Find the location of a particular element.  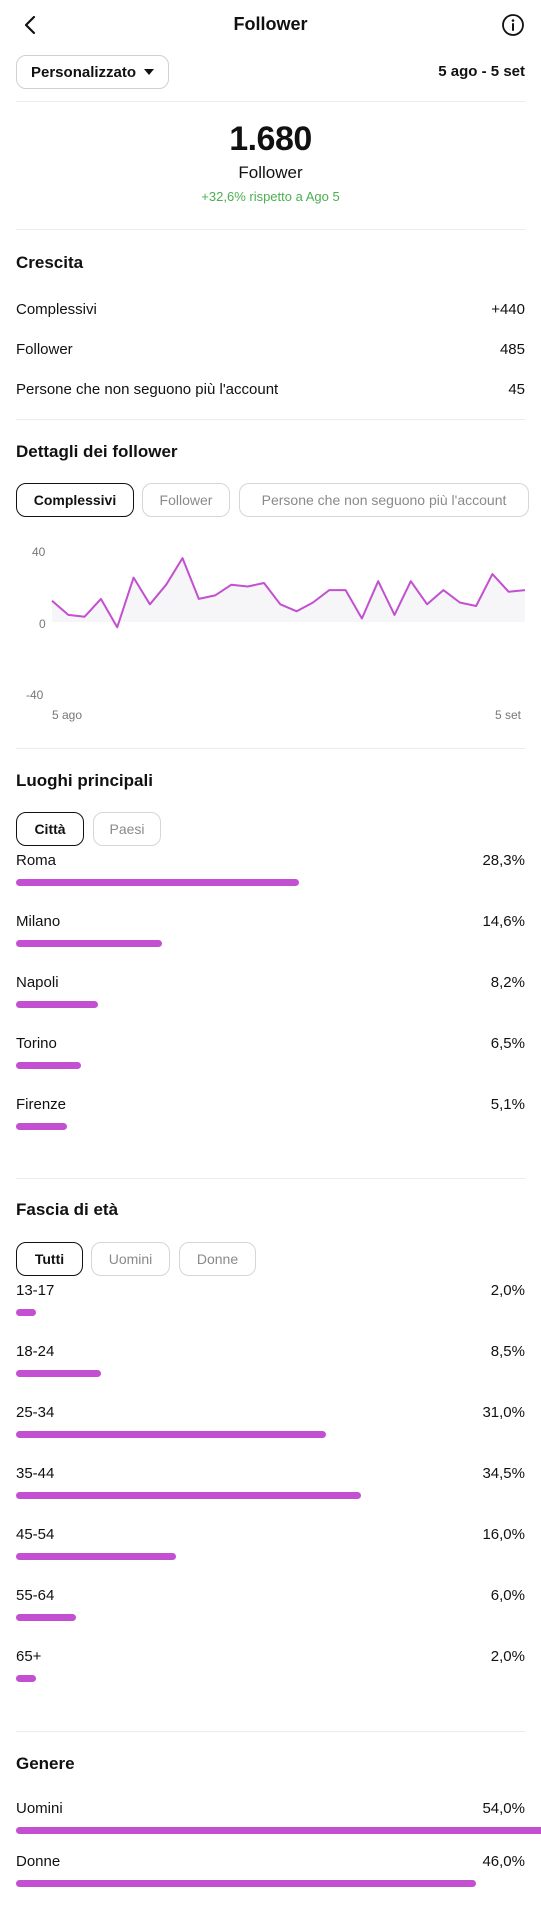

age-range-label: 45-54 is located at coordinates (35, 1534).